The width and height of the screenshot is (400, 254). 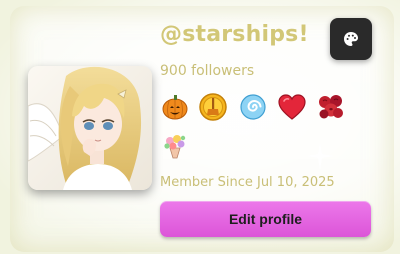 I want to click on sparkle-icon, so click(x=320, y=156).